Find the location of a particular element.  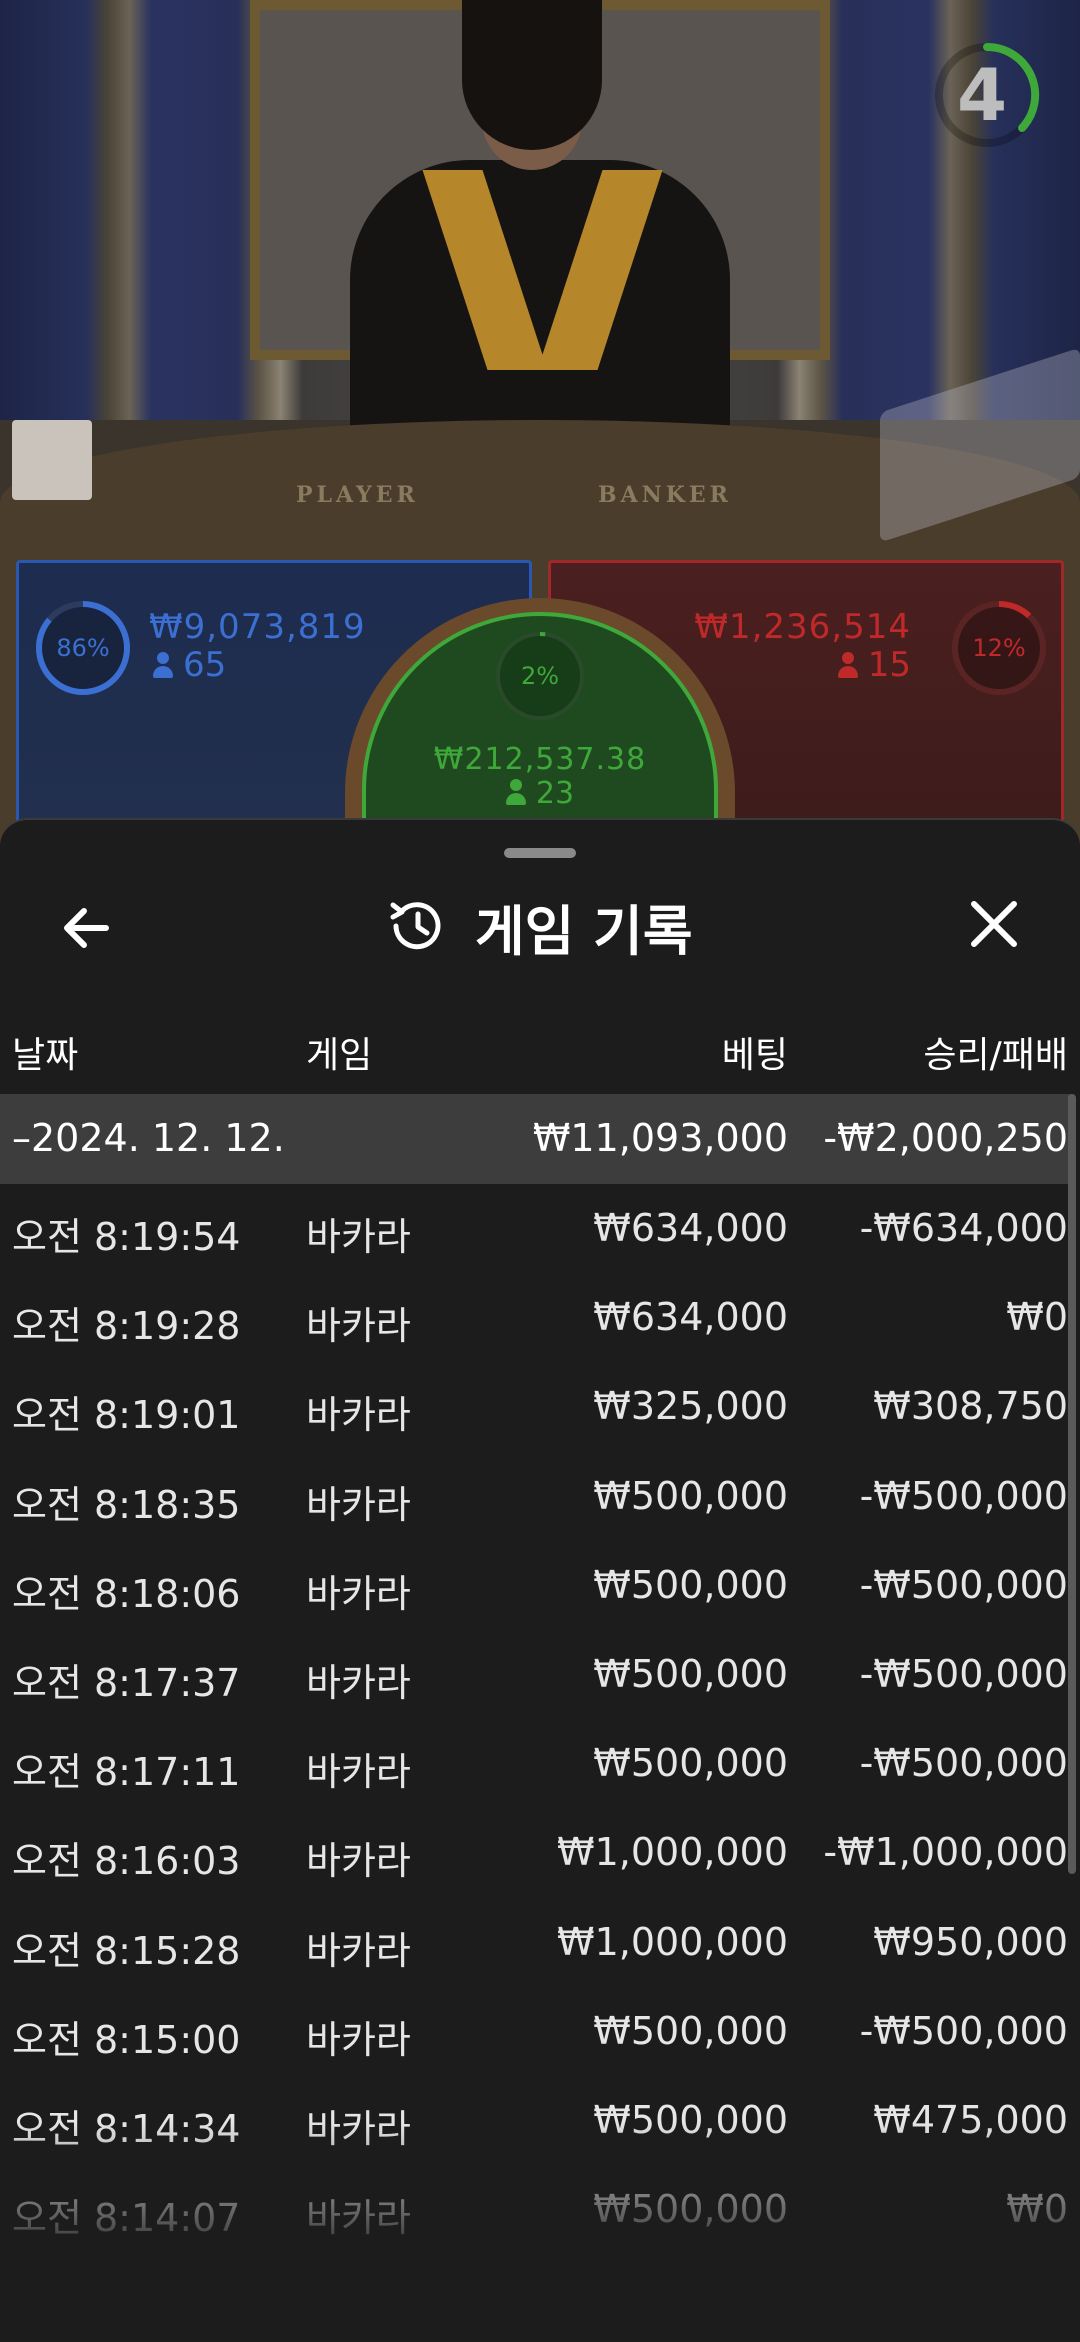

column-header-date: 날짜 is located at coordinates (45, 1055).